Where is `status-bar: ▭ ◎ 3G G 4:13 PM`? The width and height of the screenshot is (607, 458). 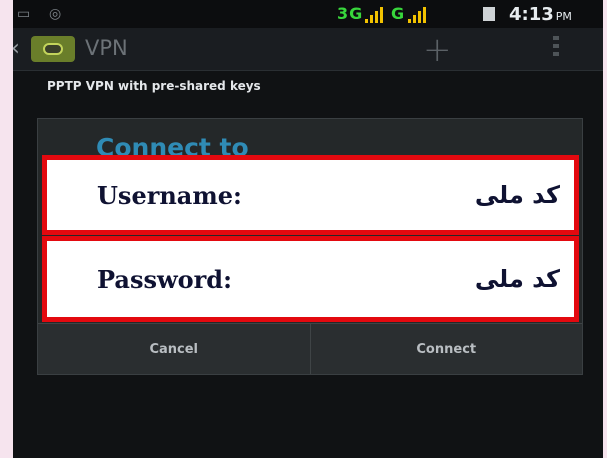 status-bar: ▭ ◎ 3G G 4:13 PM is located at coordinates (308, 14).